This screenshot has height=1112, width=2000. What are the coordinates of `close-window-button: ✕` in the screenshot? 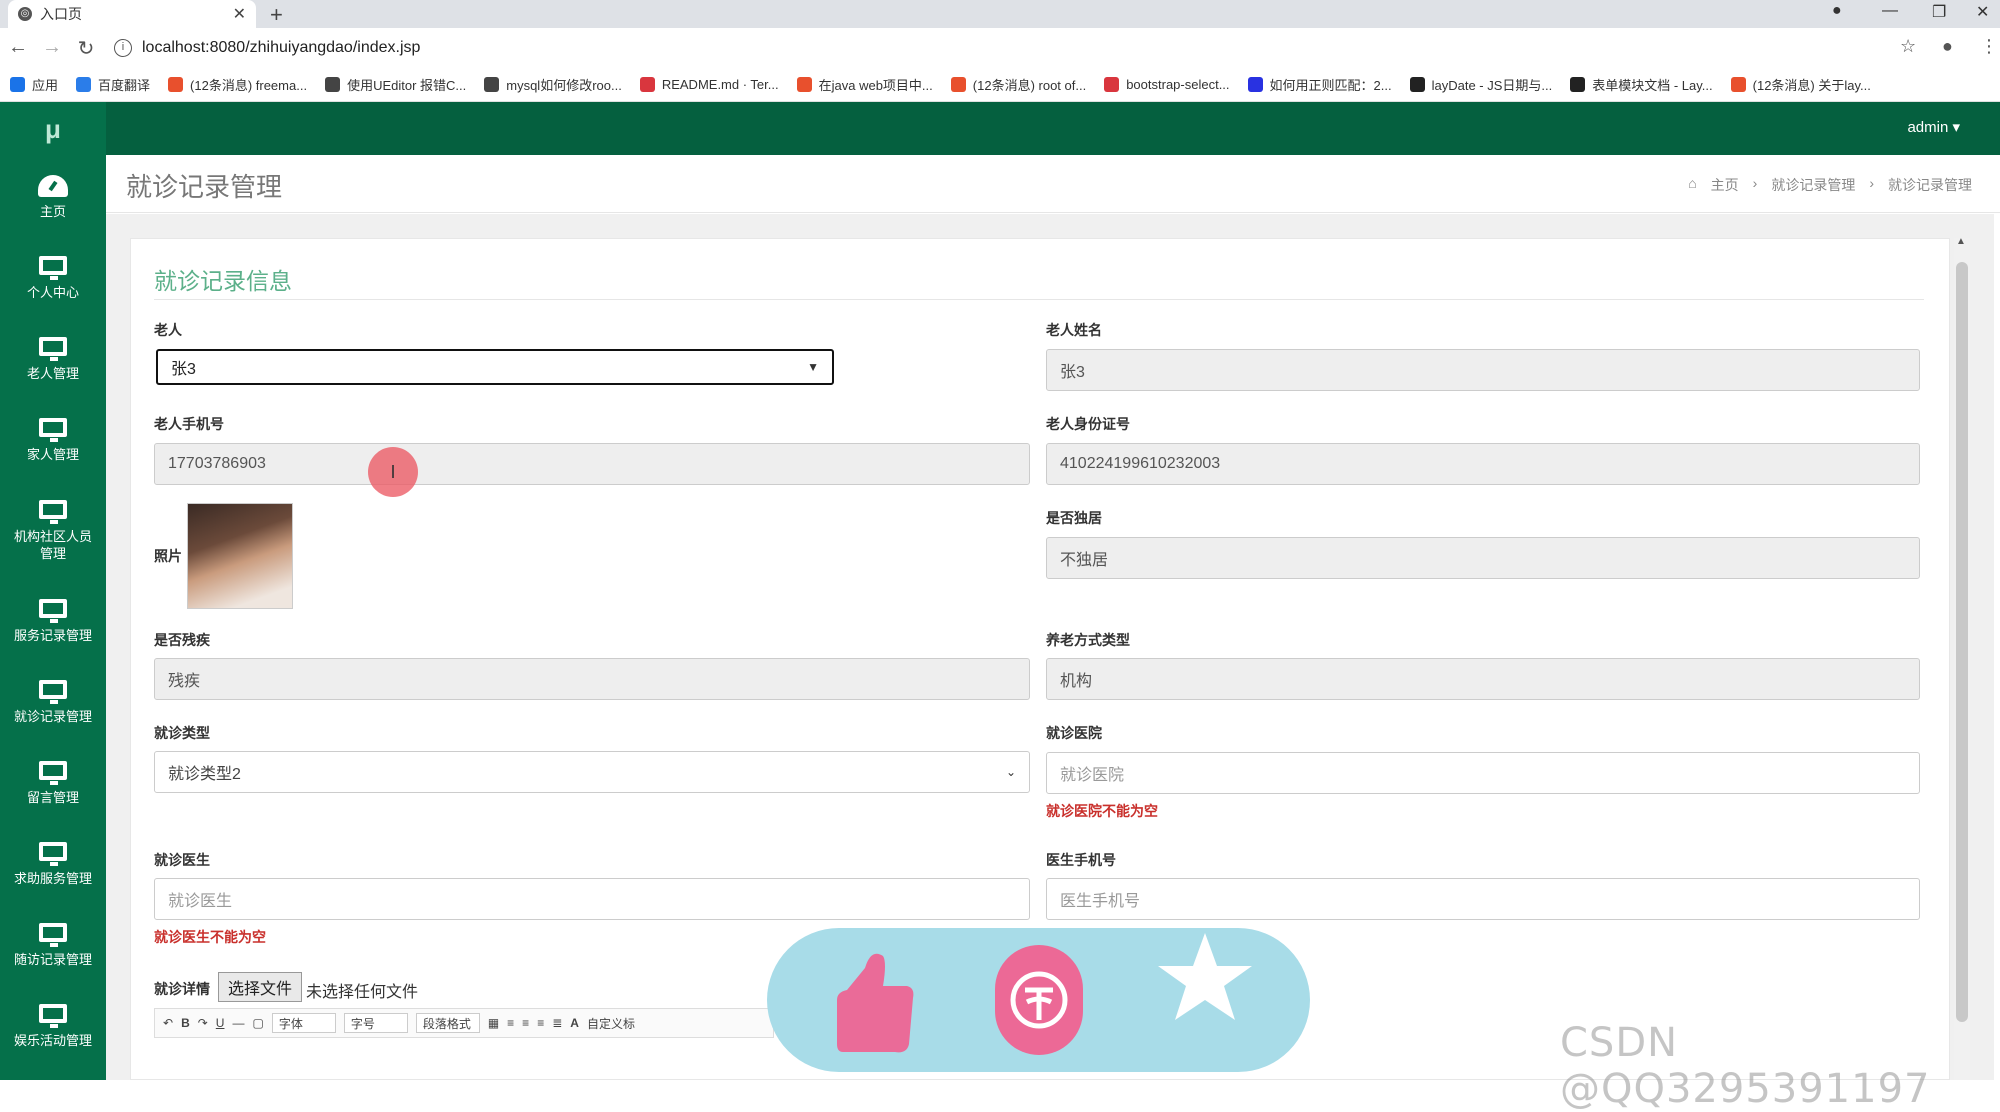 It's located at (1982, 12).